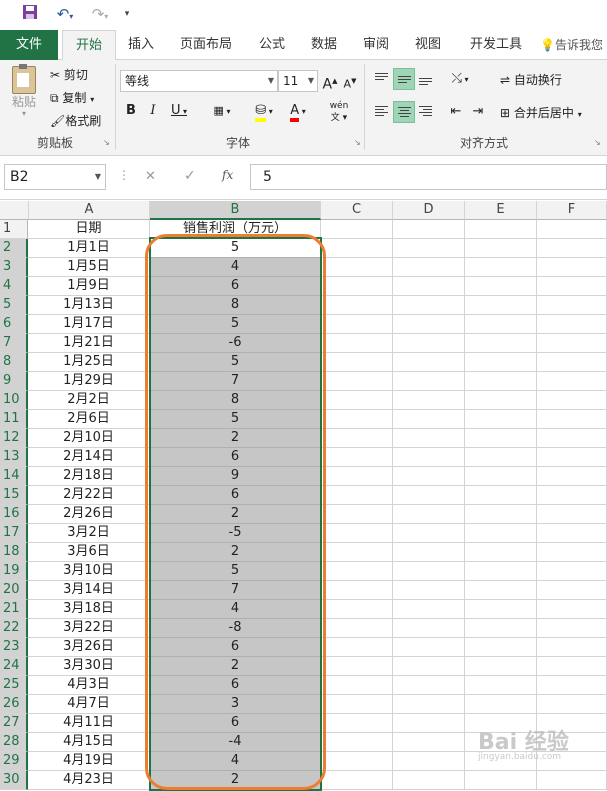 Image resolution: width=607 pixels, height=791 pixels. Describe the element at coordinates (264, 111) in the screenshot. I see `fill-color-button: ⛁ ▾` at that location.